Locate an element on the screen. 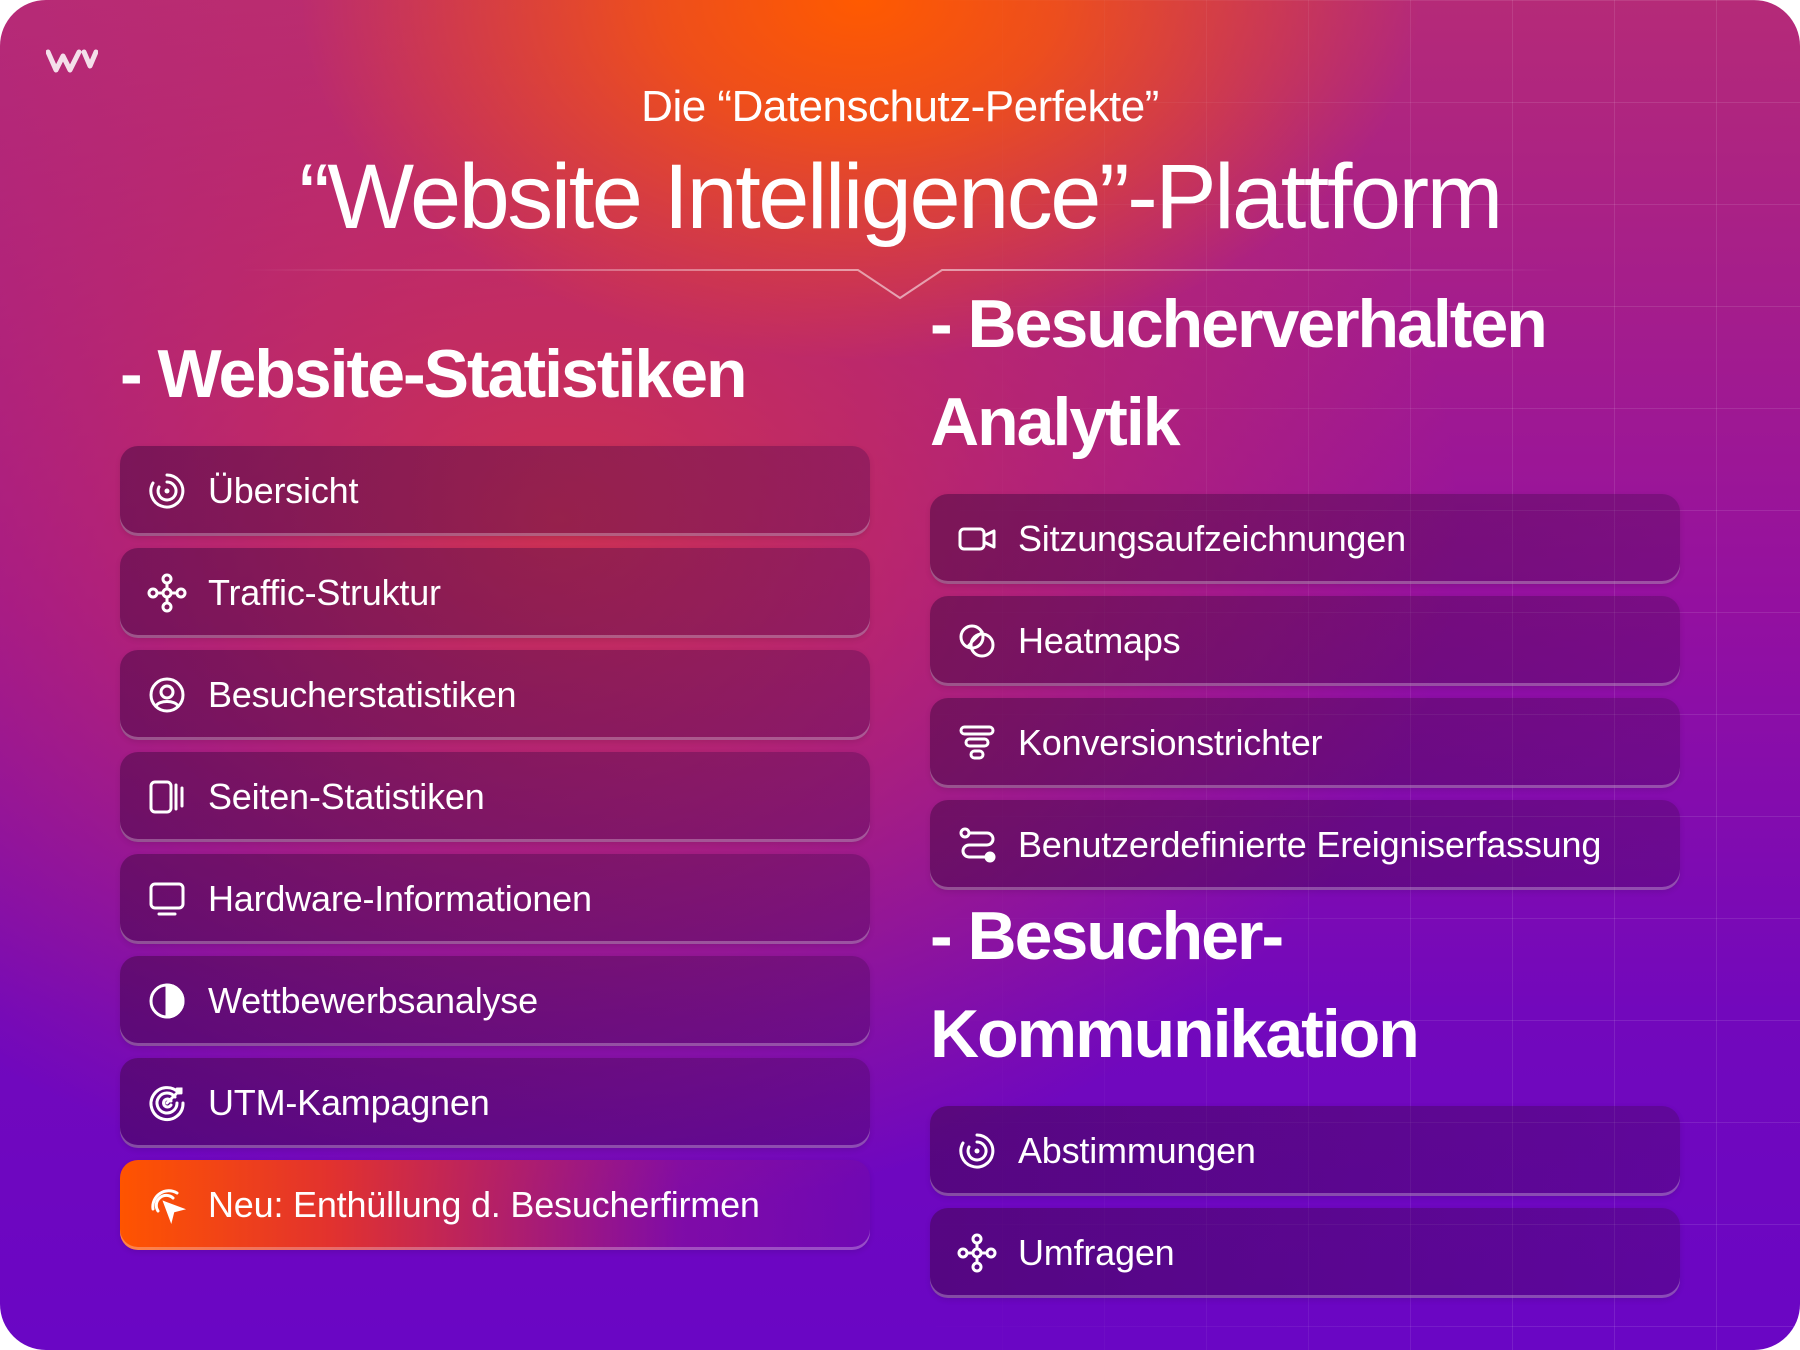  feature-item-label: Umfragen is located at coordinates (1096, 1252).